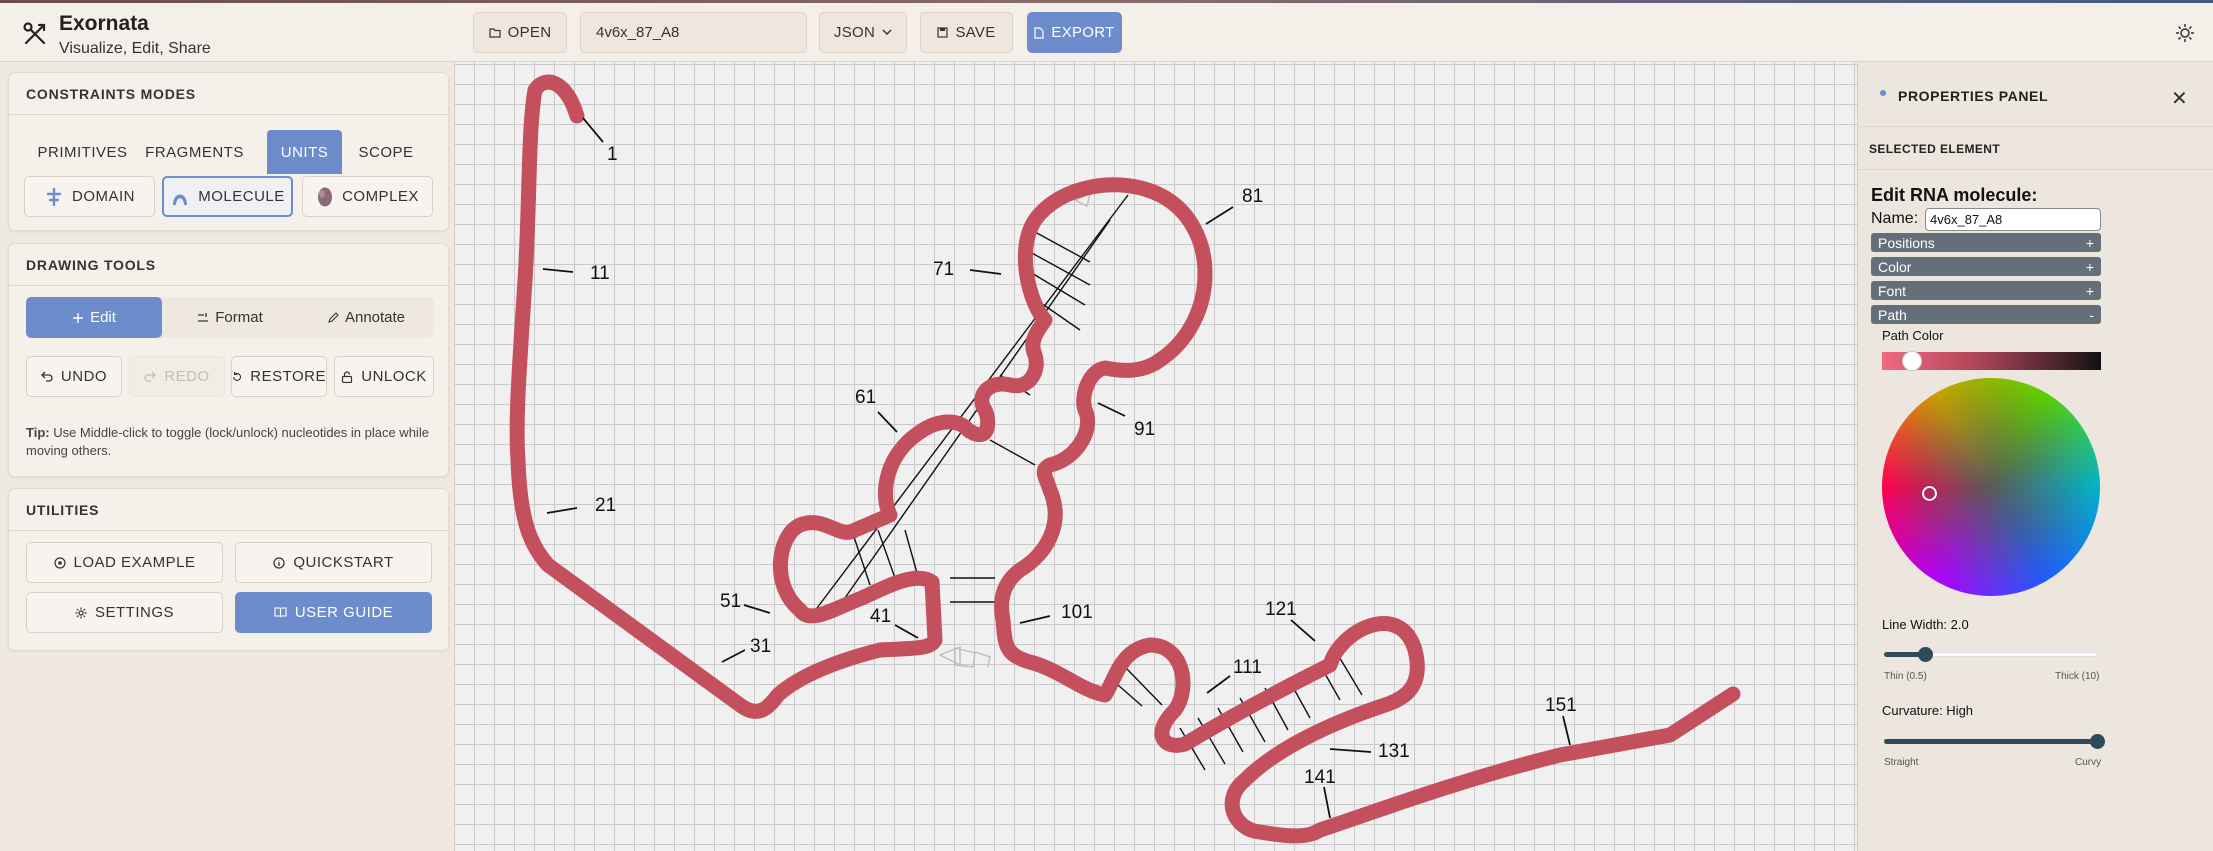 The height and width of the screenshot is (851, 2213). Describe the element at coordinates (103, 317) in the screenshot. I see `segment-edit-label: Edit` at that location.